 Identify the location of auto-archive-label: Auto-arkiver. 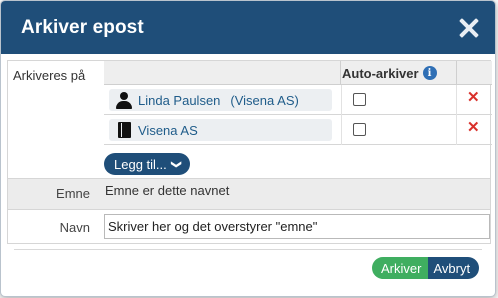
(380, 73).